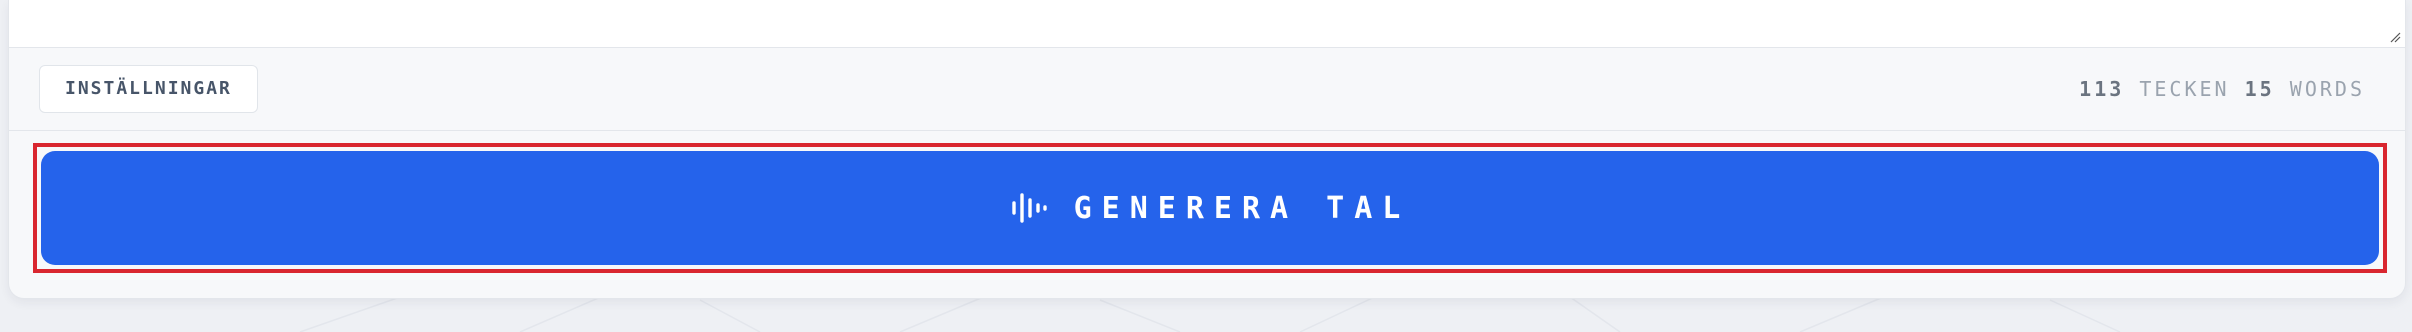 This screenshot has width=2412, height=332. Describe the element at coordinates (1207, 24) in the screenshot. I see `text-input` at that location.